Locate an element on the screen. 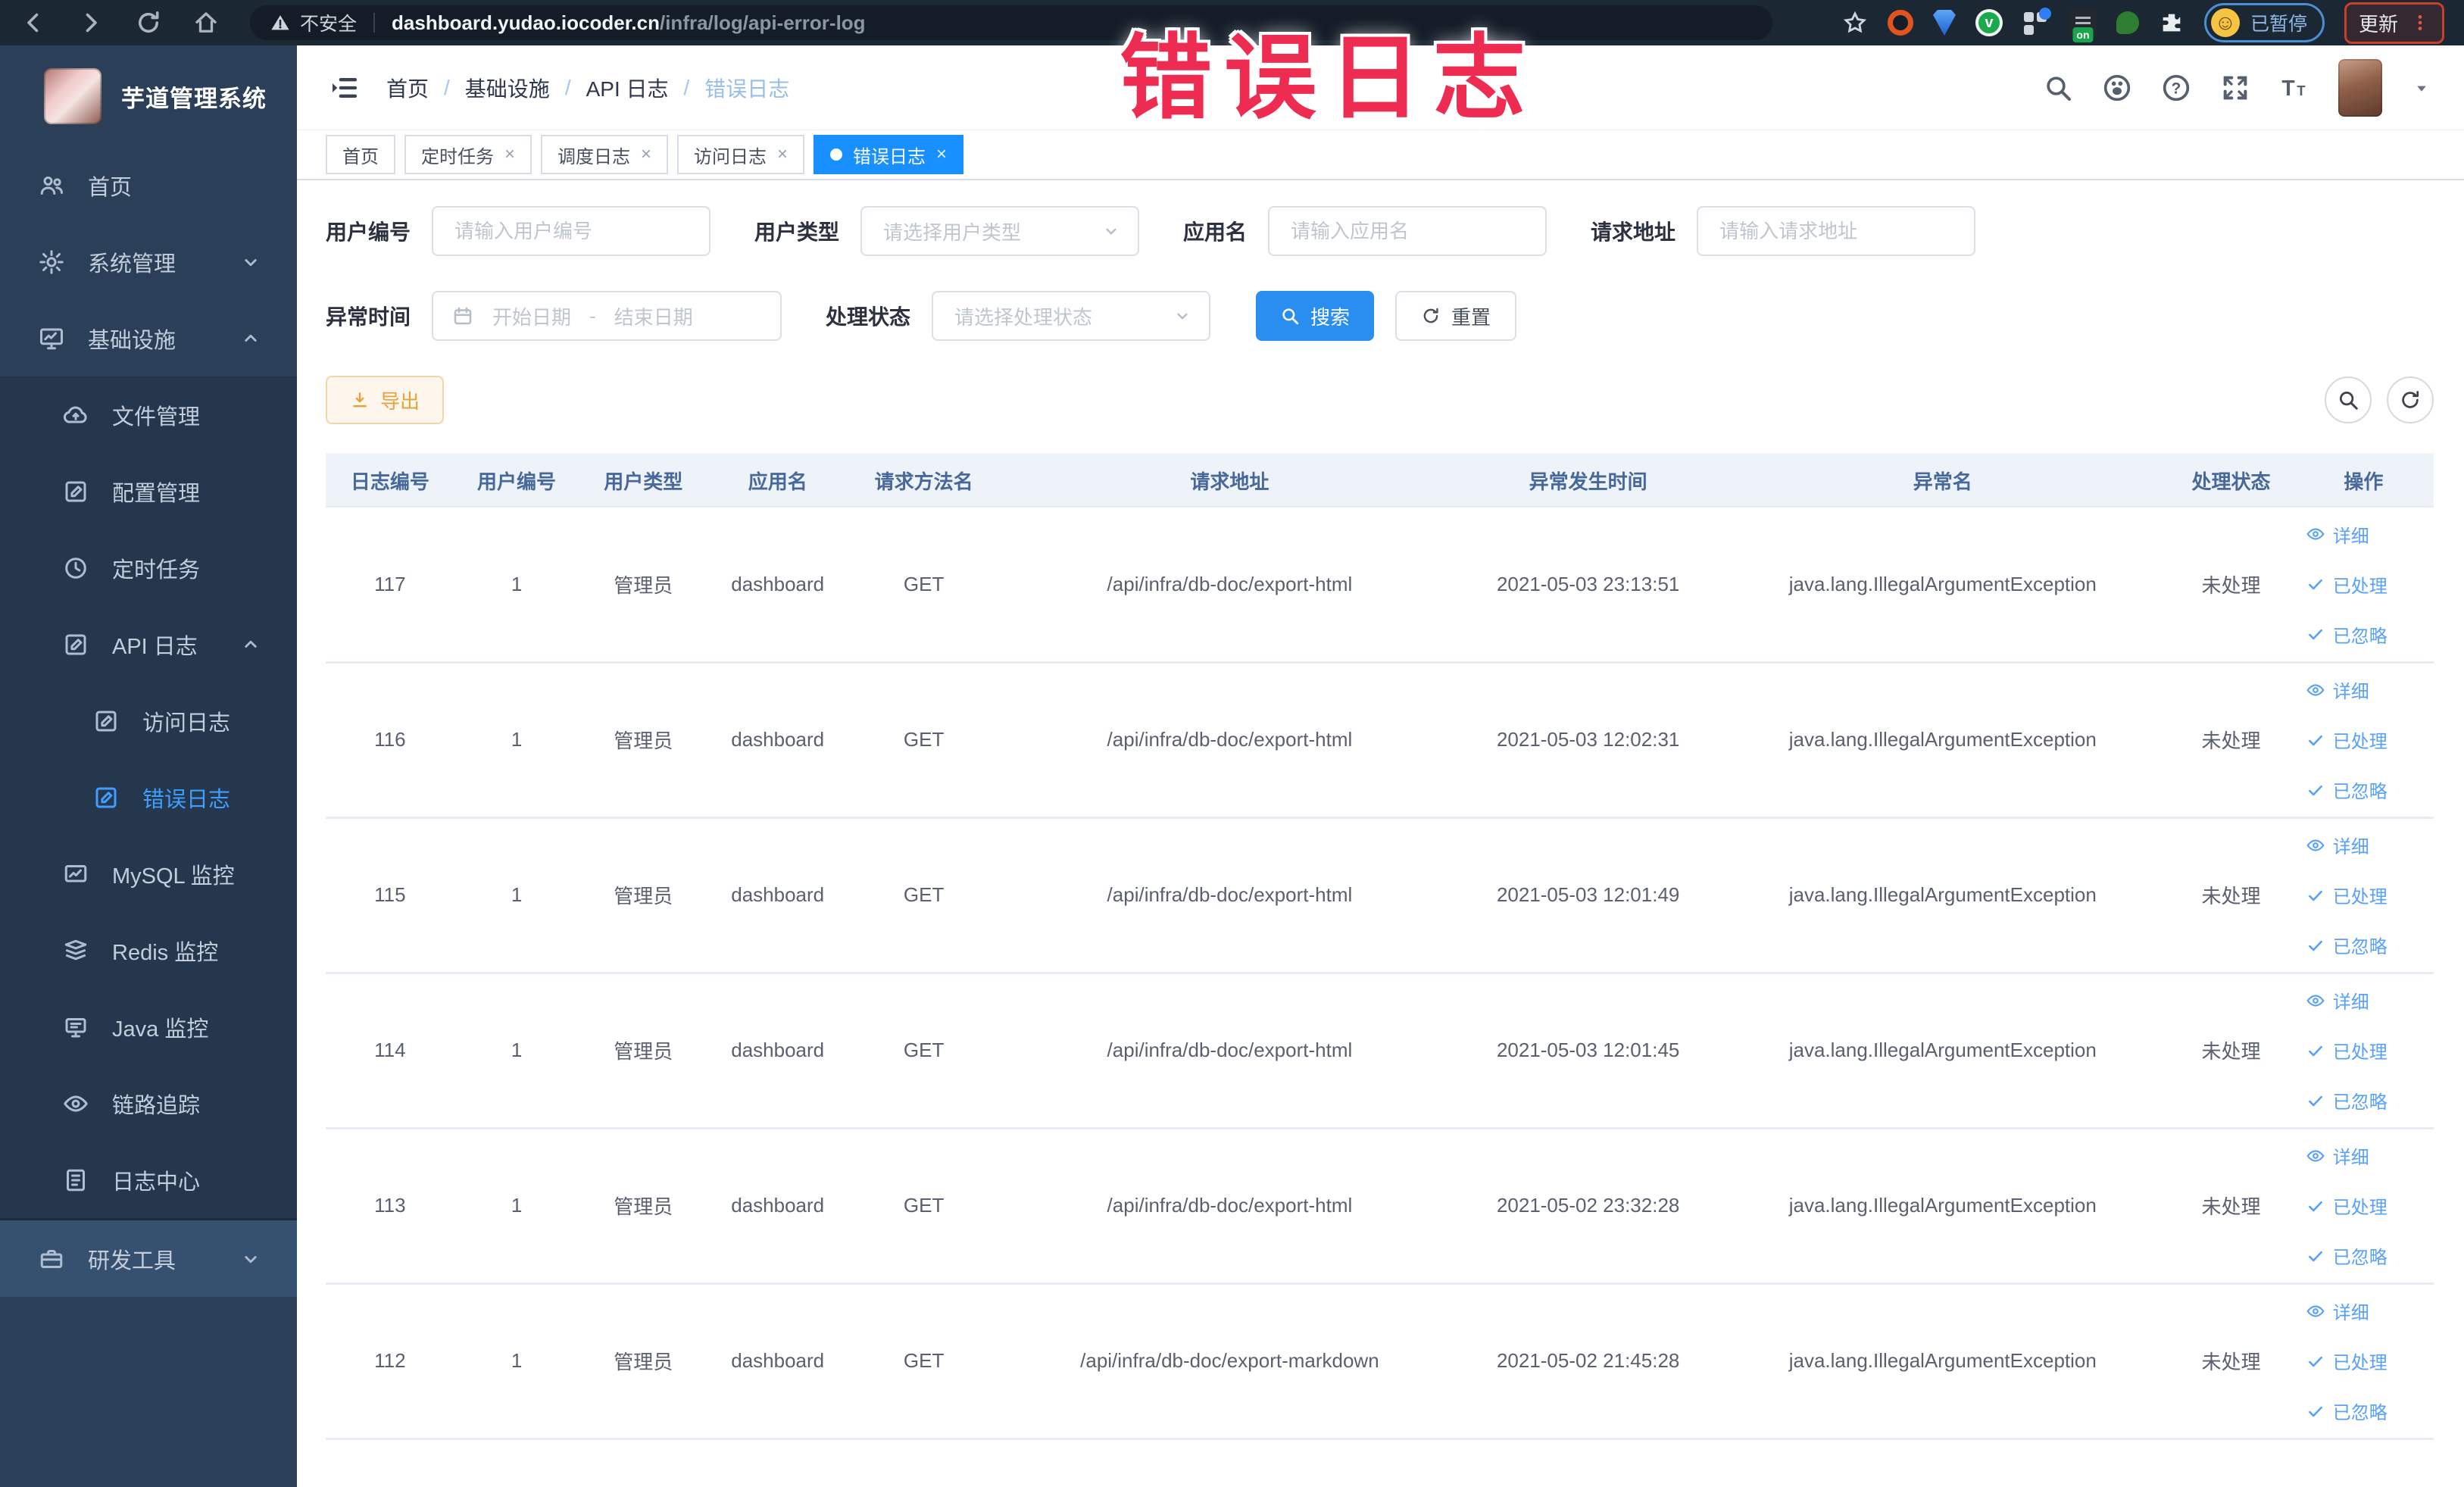  sidebar-item-mysql-monitor: MySQL 监控 is located at coordinates (148, 874).